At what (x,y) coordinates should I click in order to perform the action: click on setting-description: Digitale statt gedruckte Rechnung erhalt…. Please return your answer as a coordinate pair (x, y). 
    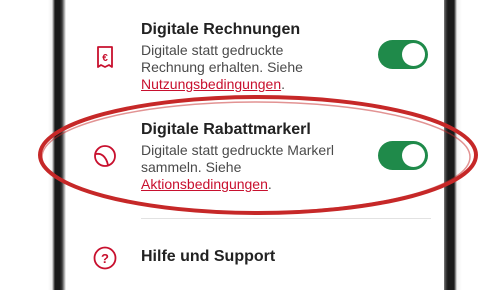
    Looking at the image, I should click on (241, 67).